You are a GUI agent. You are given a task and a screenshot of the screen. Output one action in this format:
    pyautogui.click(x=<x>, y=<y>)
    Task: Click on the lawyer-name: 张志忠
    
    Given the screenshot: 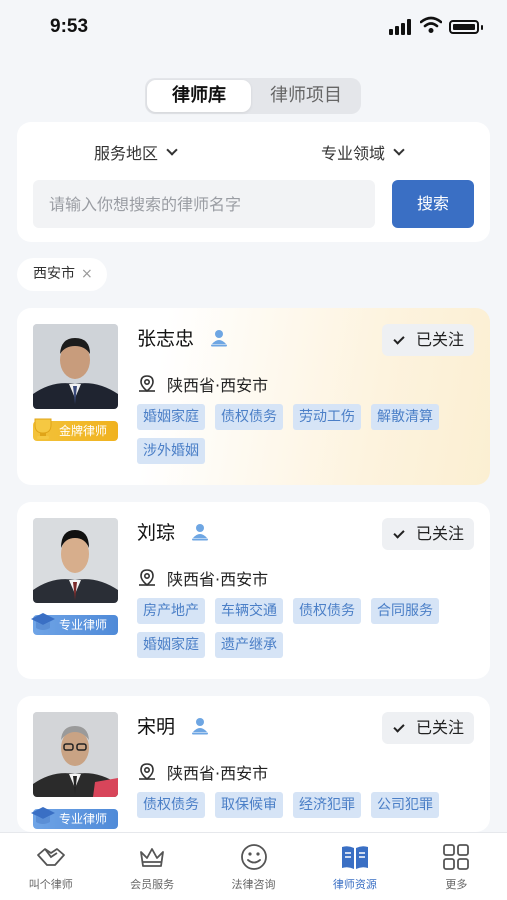 What is the action you would take?
    pyautogui.click(x=166, y=339)
    